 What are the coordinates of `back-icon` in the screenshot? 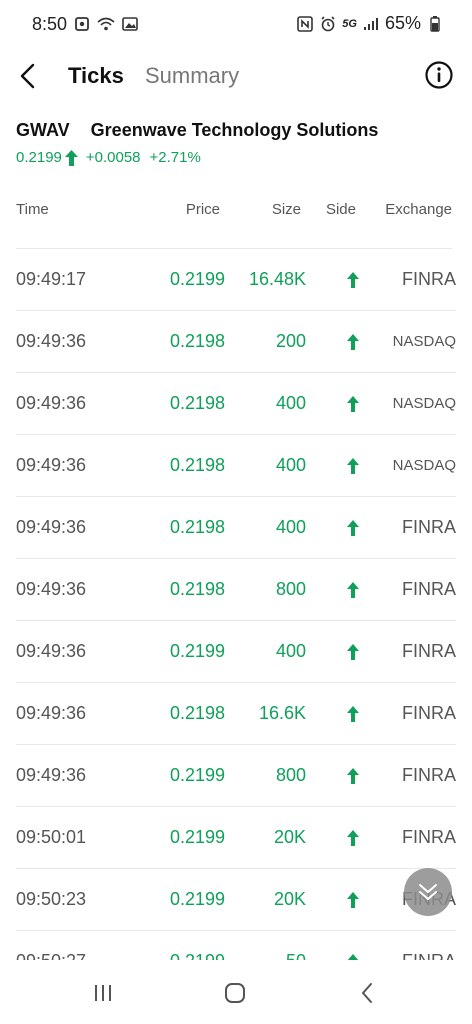 It's located at (367, 993).